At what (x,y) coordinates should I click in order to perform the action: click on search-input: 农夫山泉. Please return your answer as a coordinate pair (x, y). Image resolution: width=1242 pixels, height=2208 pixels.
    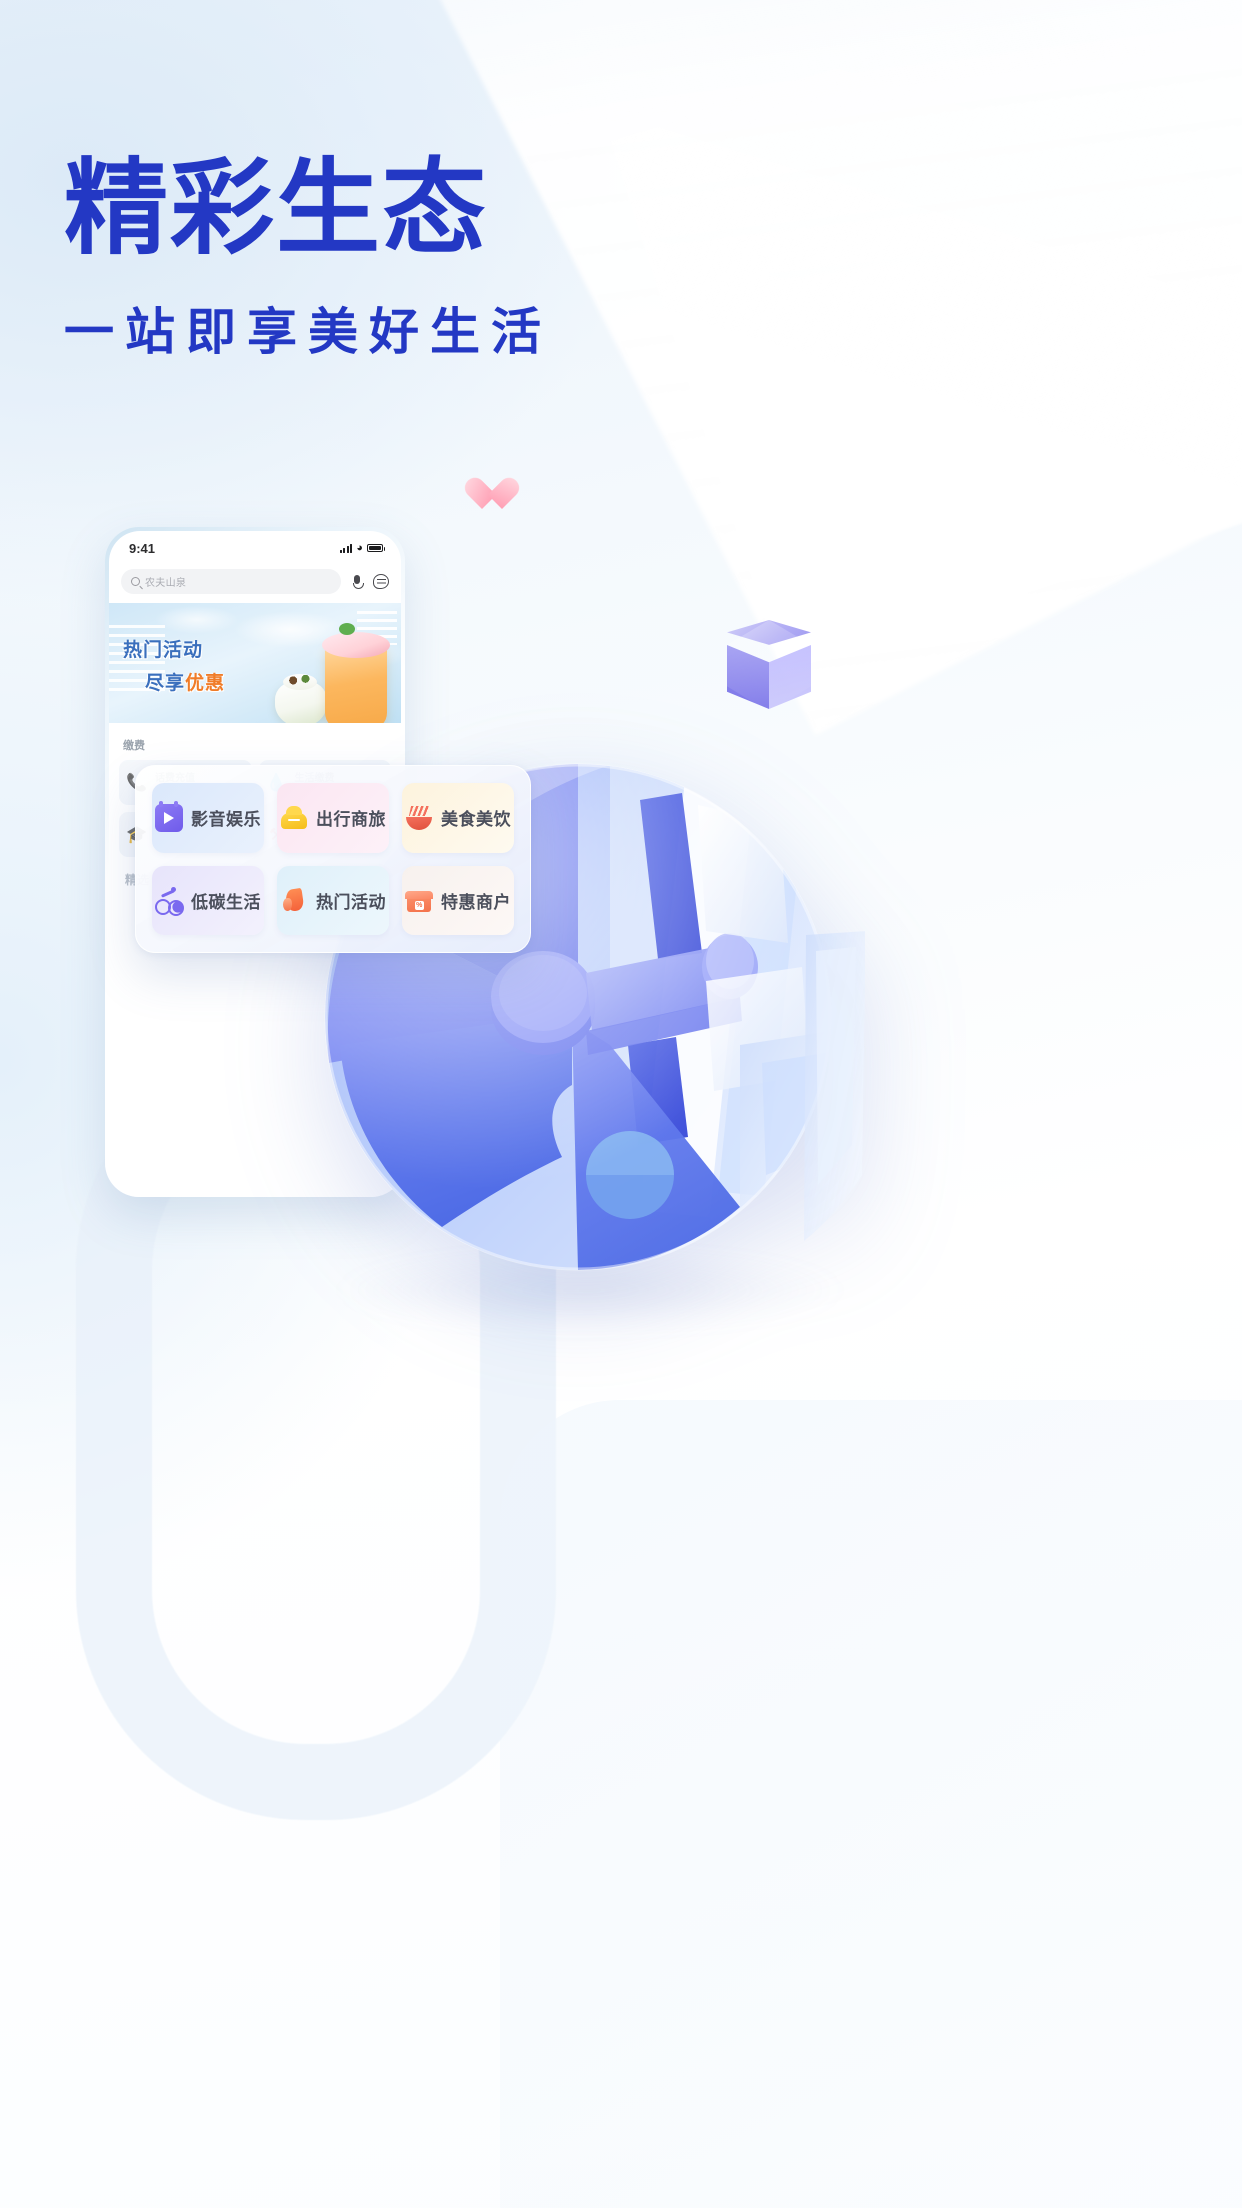
    Looking at the image, I should click on (231, 581).